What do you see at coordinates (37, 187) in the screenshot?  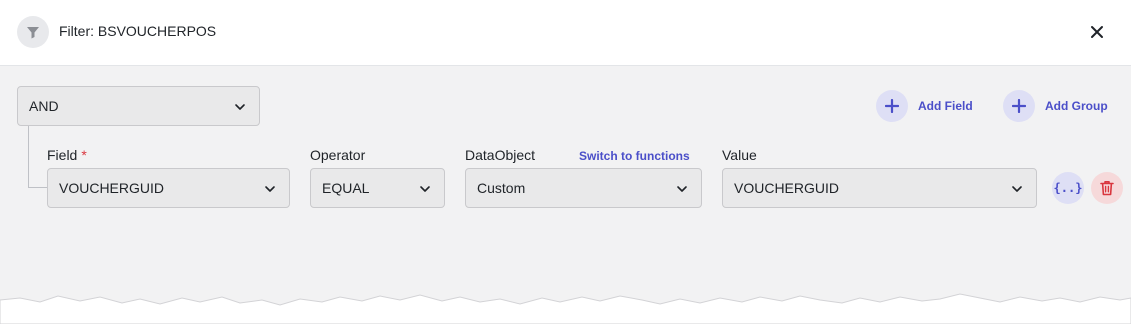 I see `tree-connector-horizontal` at bounding box center [37, 187].